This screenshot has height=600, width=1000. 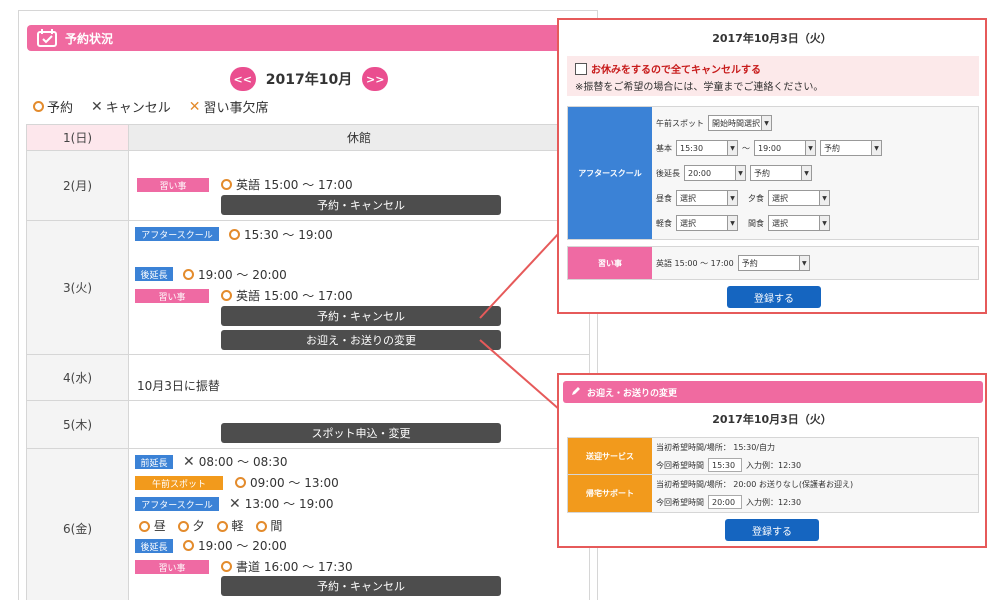 I want to click on extension-time-select: 20:00 ▼, so click(x=715, y=173).